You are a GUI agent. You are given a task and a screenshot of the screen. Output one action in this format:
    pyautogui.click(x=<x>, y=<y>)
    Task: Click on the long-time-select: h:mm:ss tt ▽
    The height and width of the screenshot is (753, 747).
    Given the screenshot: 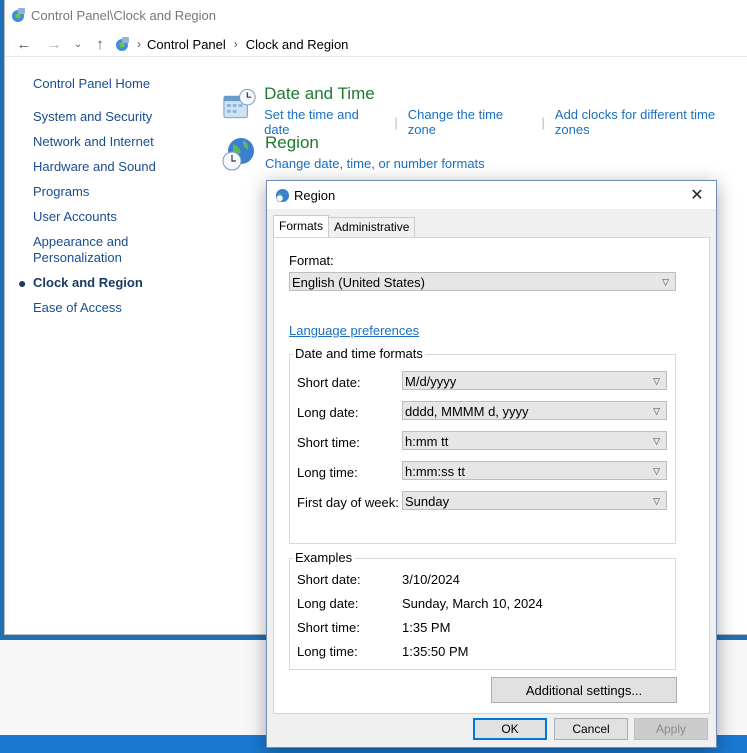 What is the action you would take?
    pyautogui.click(x=534, y=470)
    